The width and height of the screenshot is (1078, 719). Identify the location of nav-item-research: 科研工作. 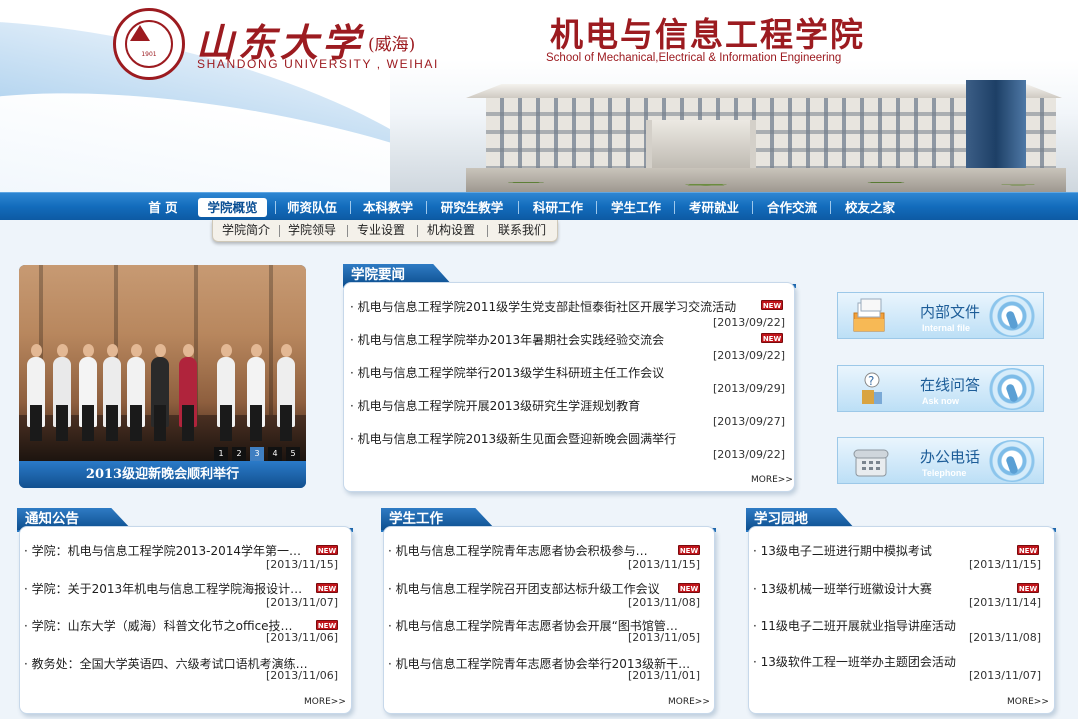
(558, 207).